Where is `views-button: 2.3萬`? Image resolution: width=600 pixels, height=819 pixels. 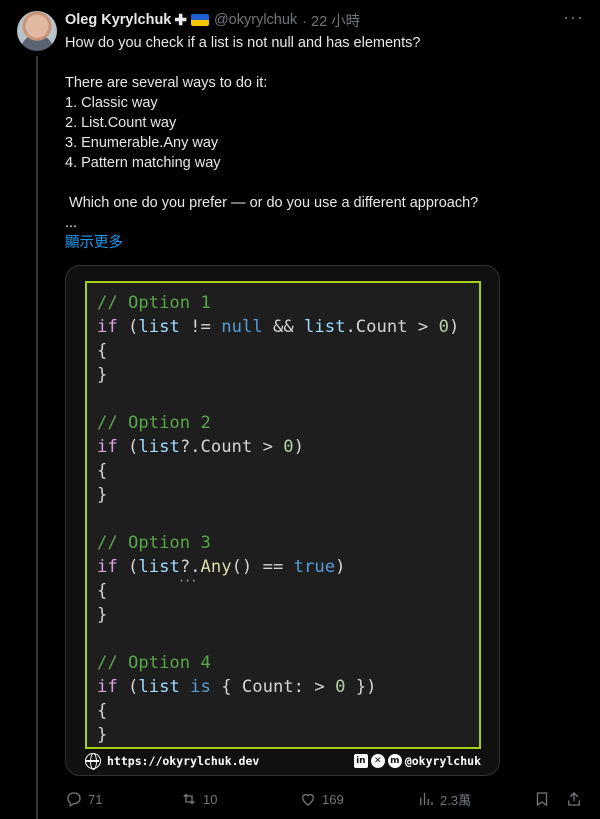 views-button: 2.3萬 is located at coordinates (444, 799).